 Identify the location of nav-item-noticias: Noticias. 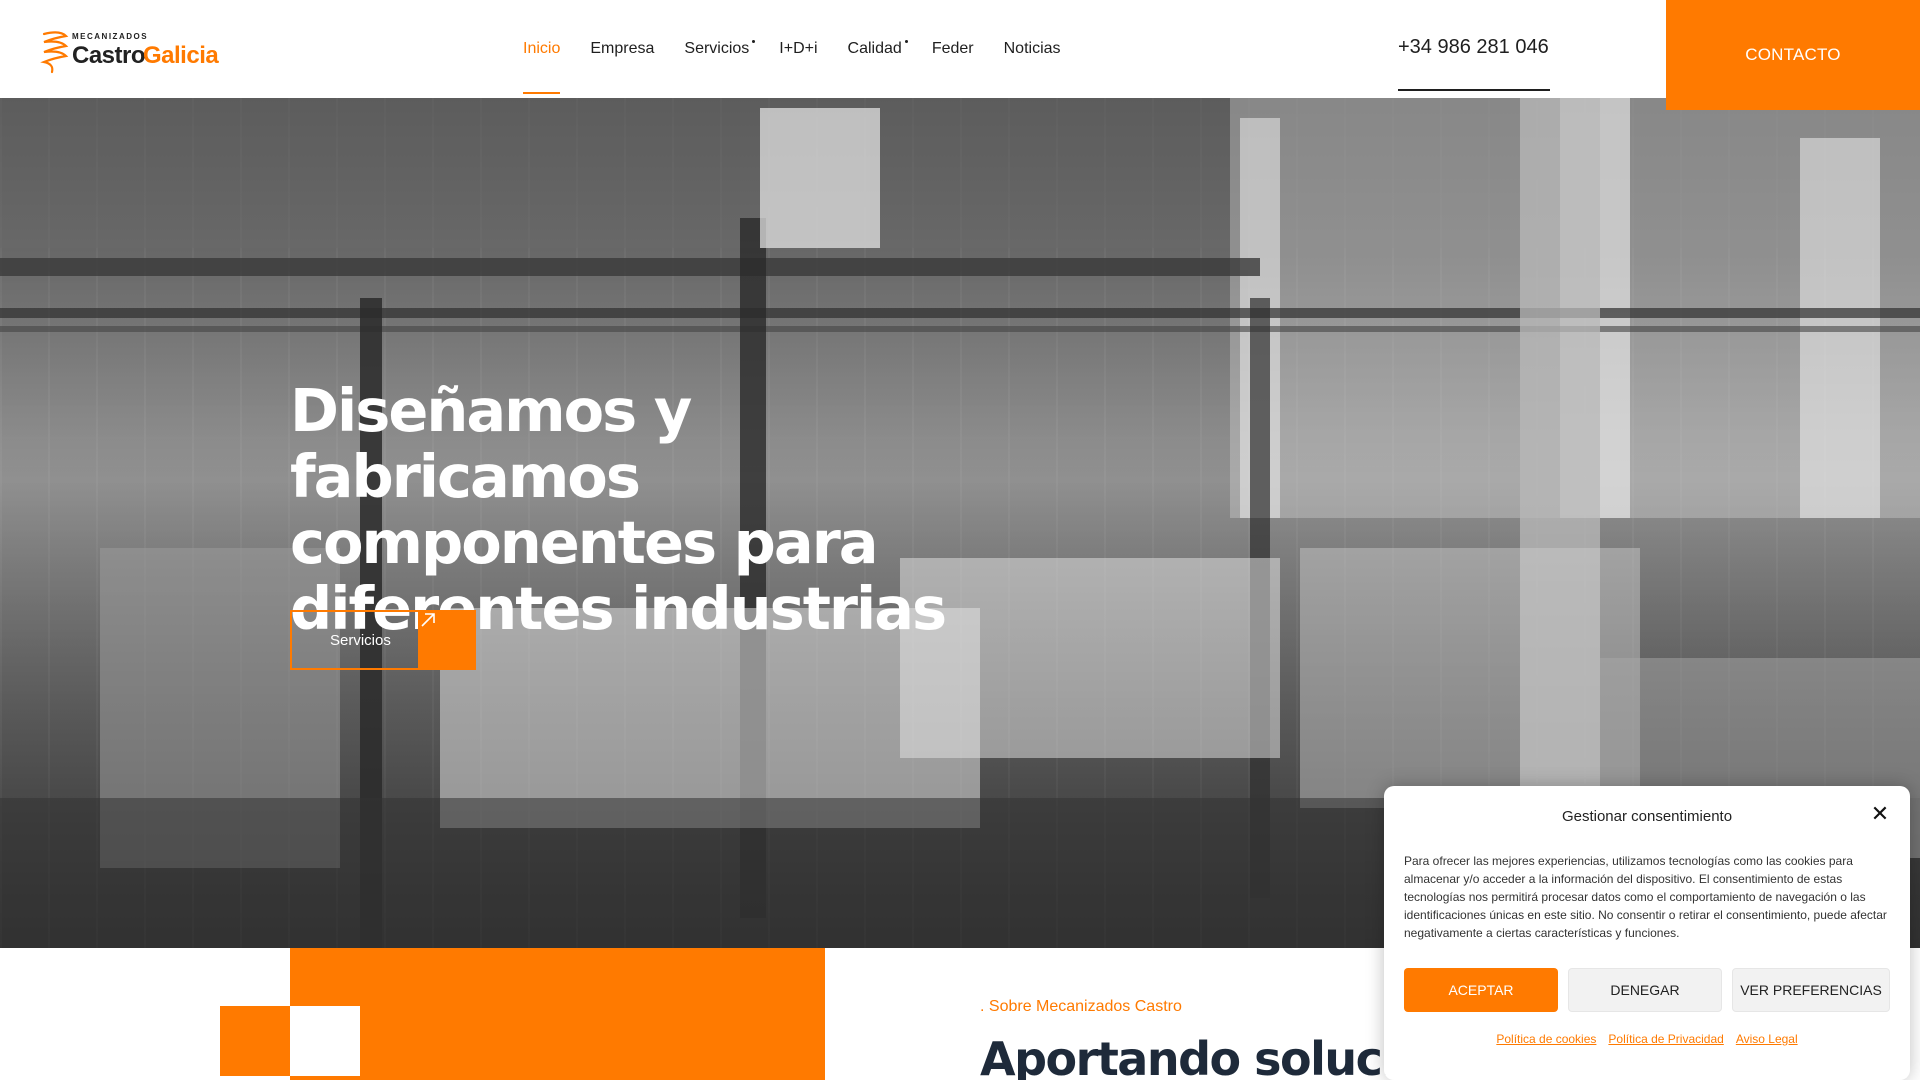
(1032, 49).